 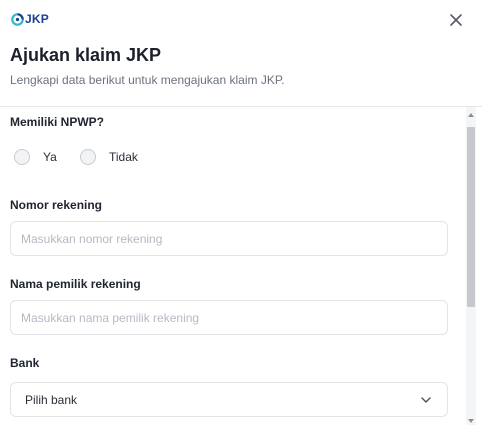 What do you see at coordinates (426, 399) in the screenshot?
I see `chevron-down-icon` at bounding box center [426, 399].